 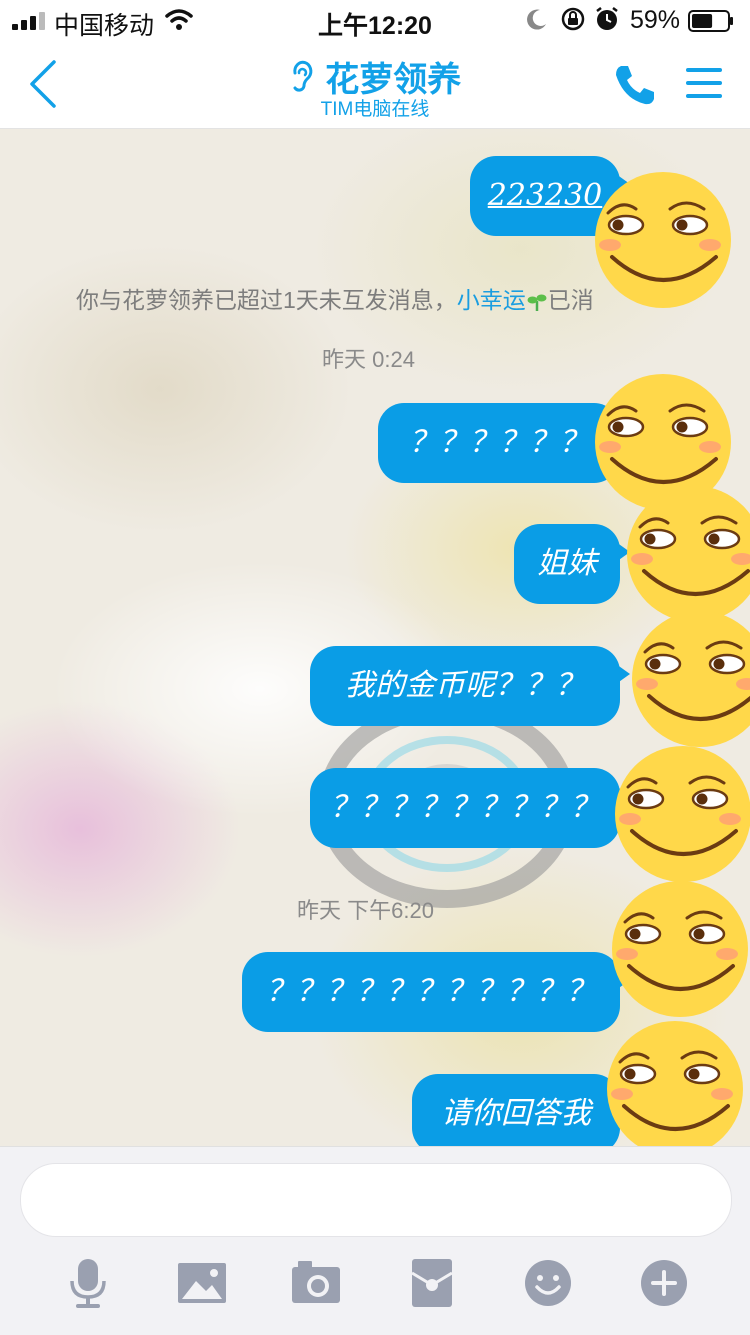 I want to click on message-bubble: 姐妹, so click(x=572, y=564).